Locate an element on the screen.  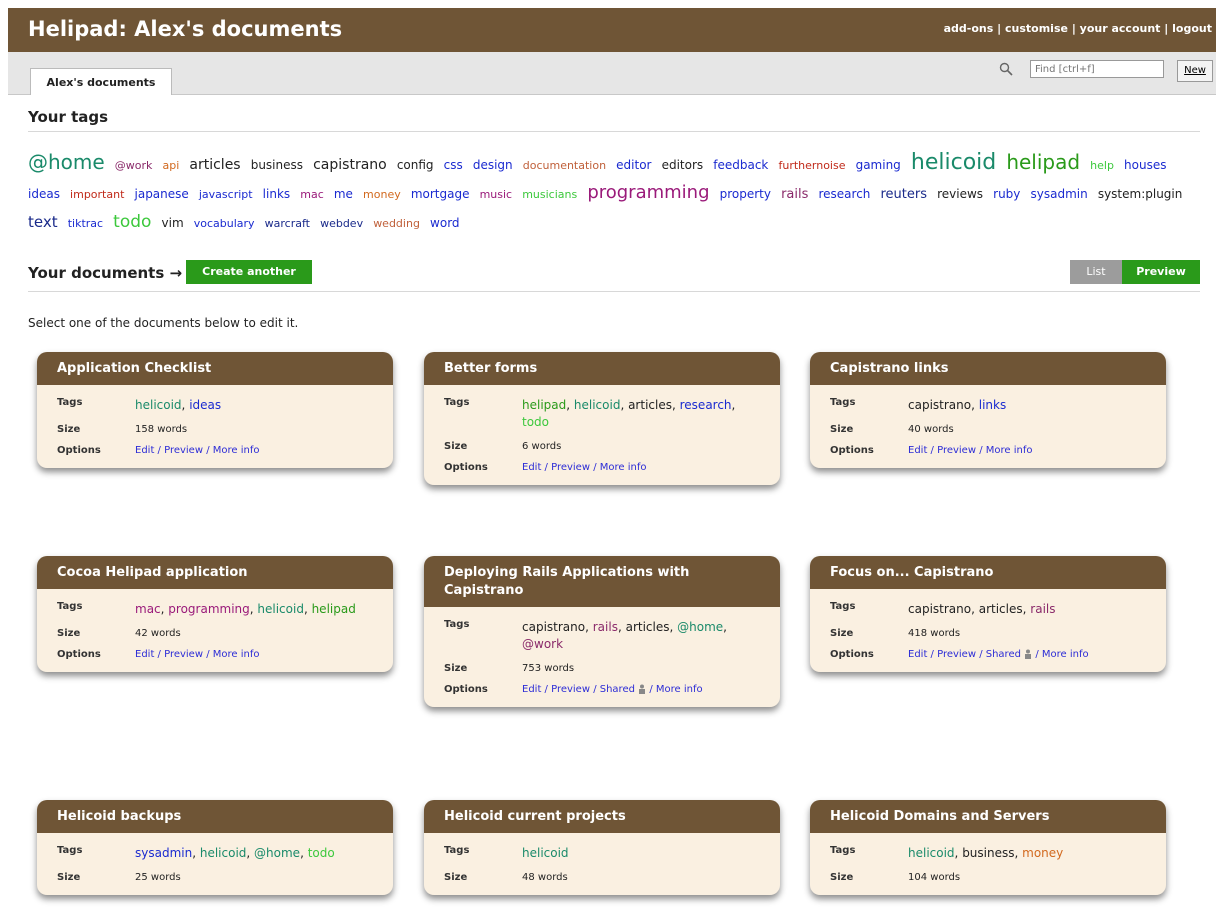
document-tag-link: @work is located at coordinates (542, 644).